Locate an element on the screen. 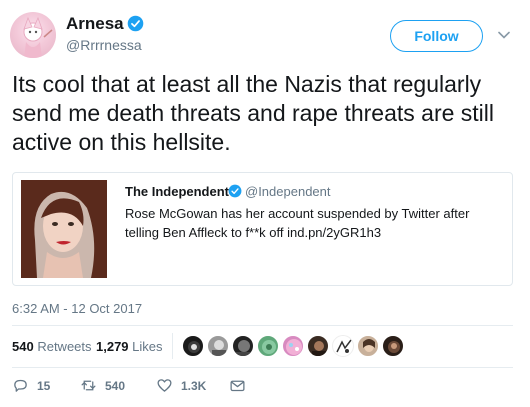 Image resolution: width=530 pixels, height=407 pixels. like-count: 1.3K is located at coordinates (194, 385).